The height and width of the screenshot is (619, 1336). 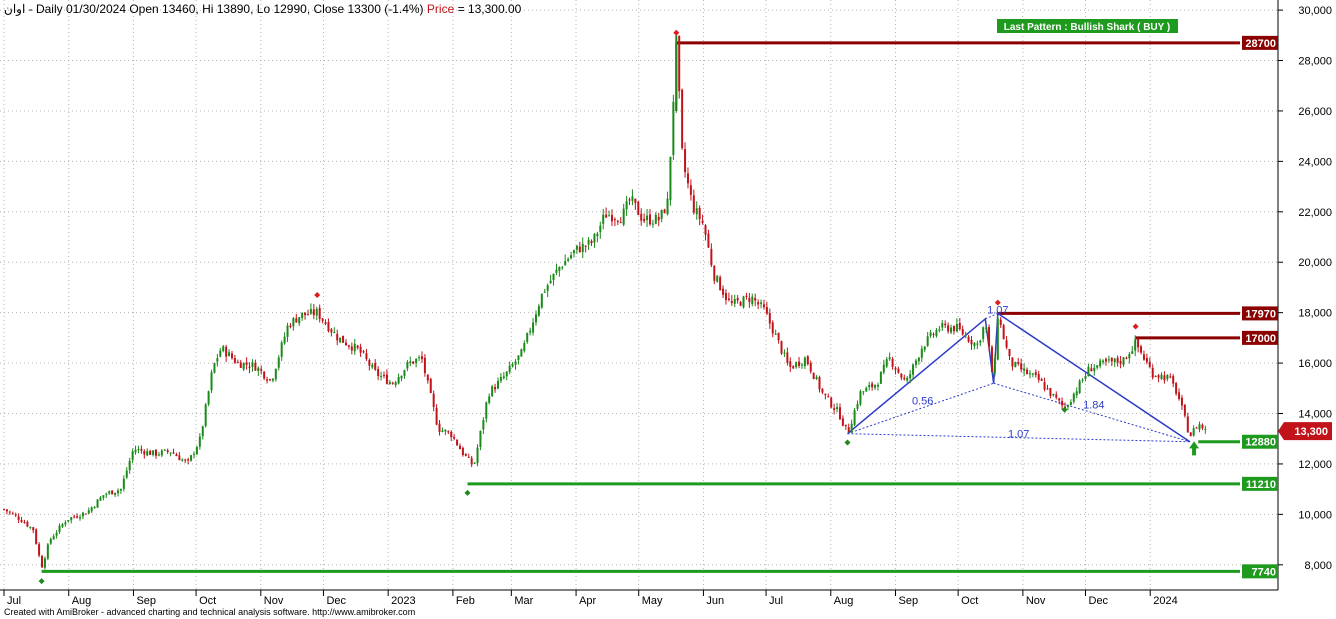 What do you see at coordinates (1260, 44) in the screenshot?
I see `level-label-28700: 28700` at bounding box center [1260, 44].